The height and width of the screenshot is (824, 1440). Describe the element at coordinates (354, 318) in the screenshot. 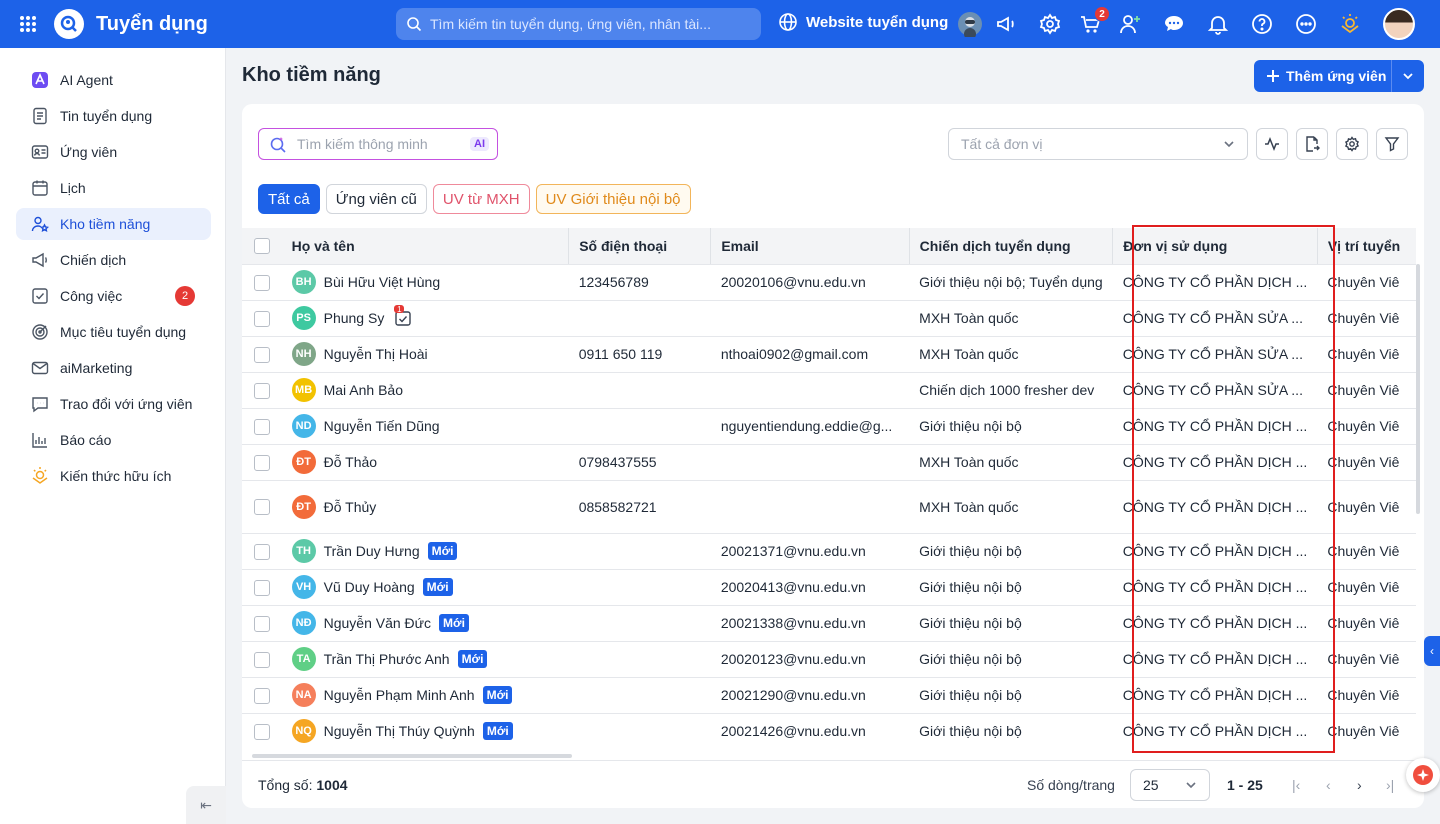

I see `candidate-name: Phung Sy` at that location.